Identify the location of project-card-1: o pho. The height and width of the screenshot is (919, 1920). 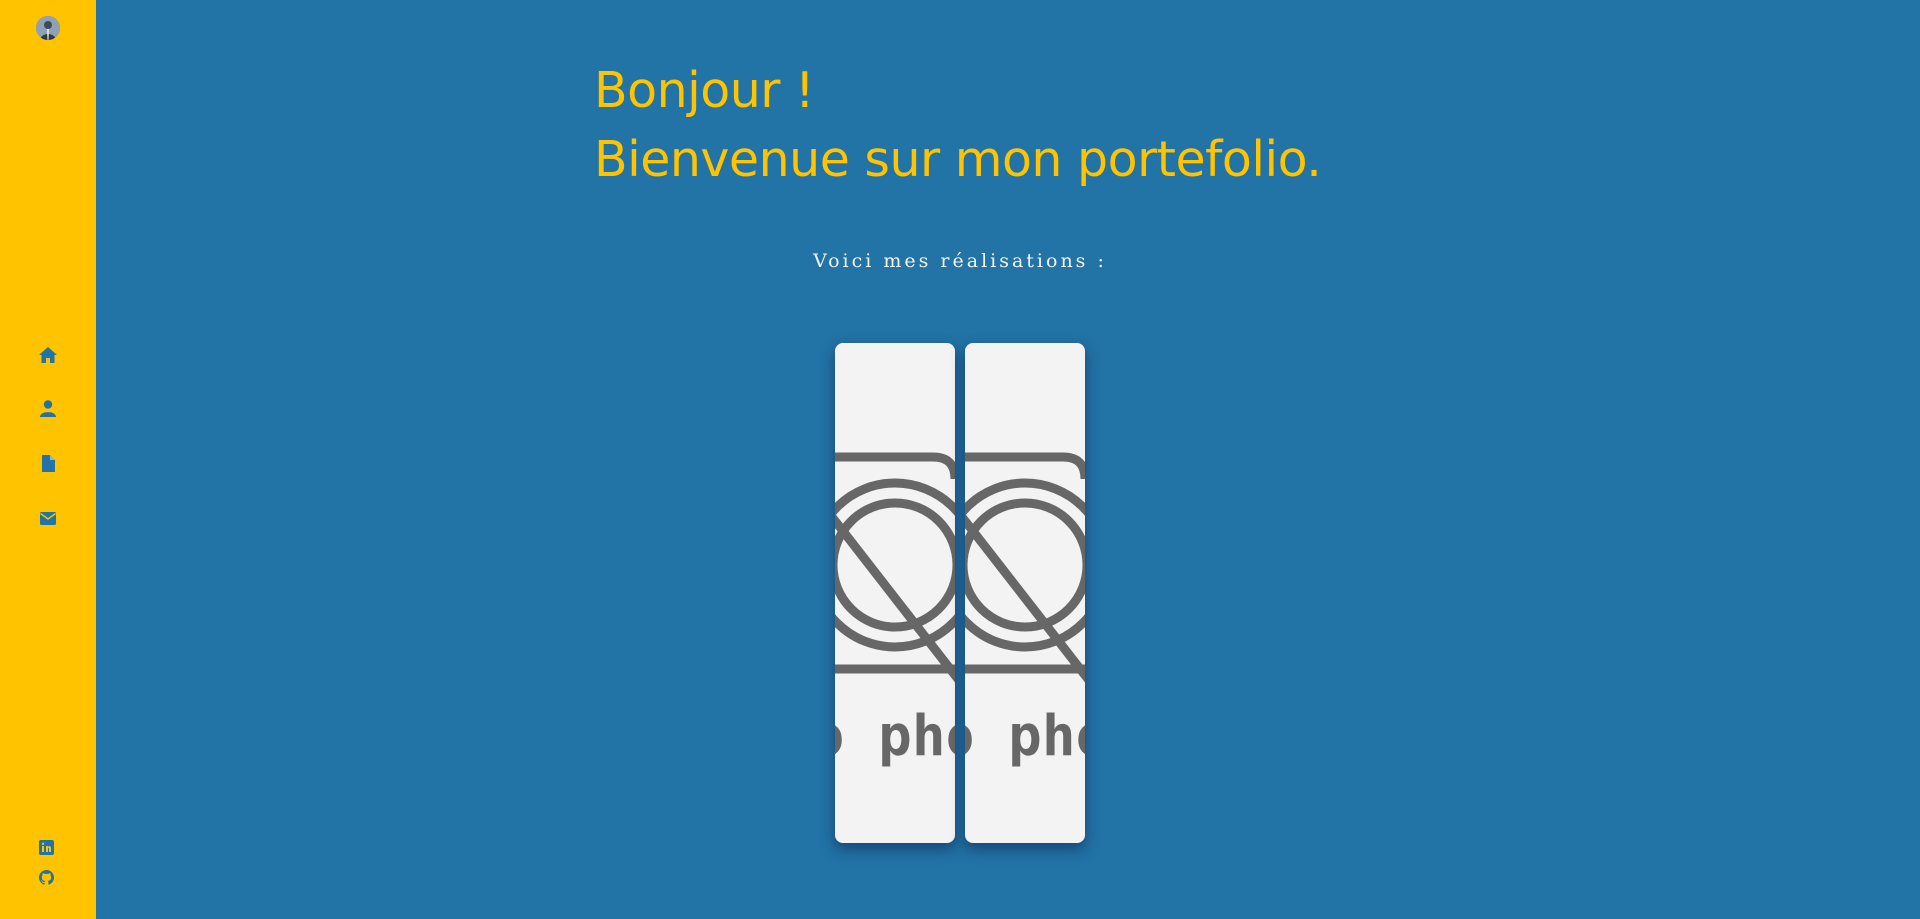
(895, 593).